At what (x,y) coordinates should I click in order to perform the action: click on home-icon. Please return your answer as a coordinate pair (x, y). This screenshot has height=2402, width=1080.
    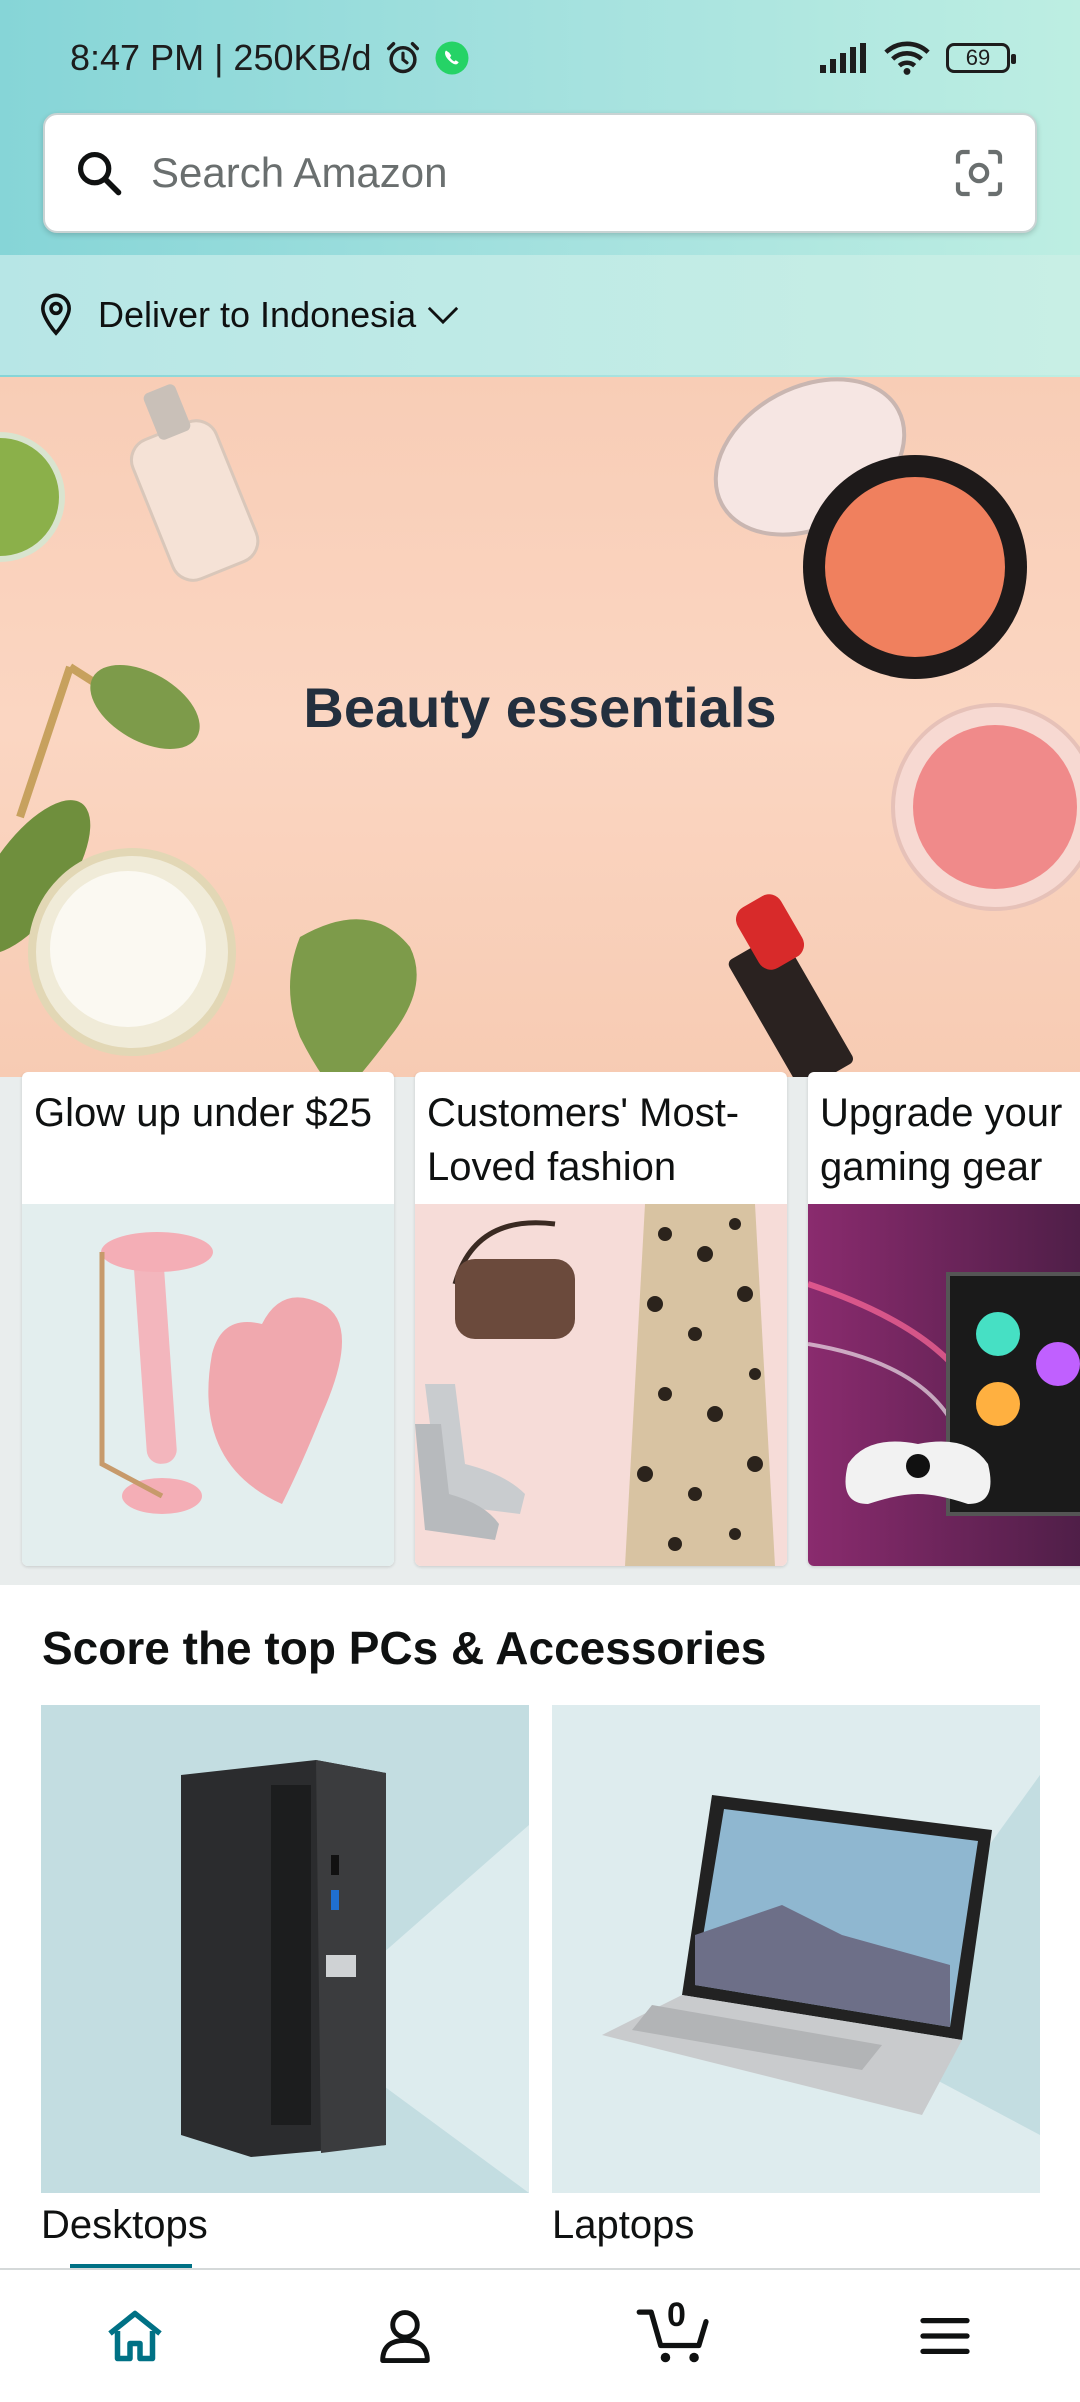
    Looking at the image, I should click on (135, 2336).